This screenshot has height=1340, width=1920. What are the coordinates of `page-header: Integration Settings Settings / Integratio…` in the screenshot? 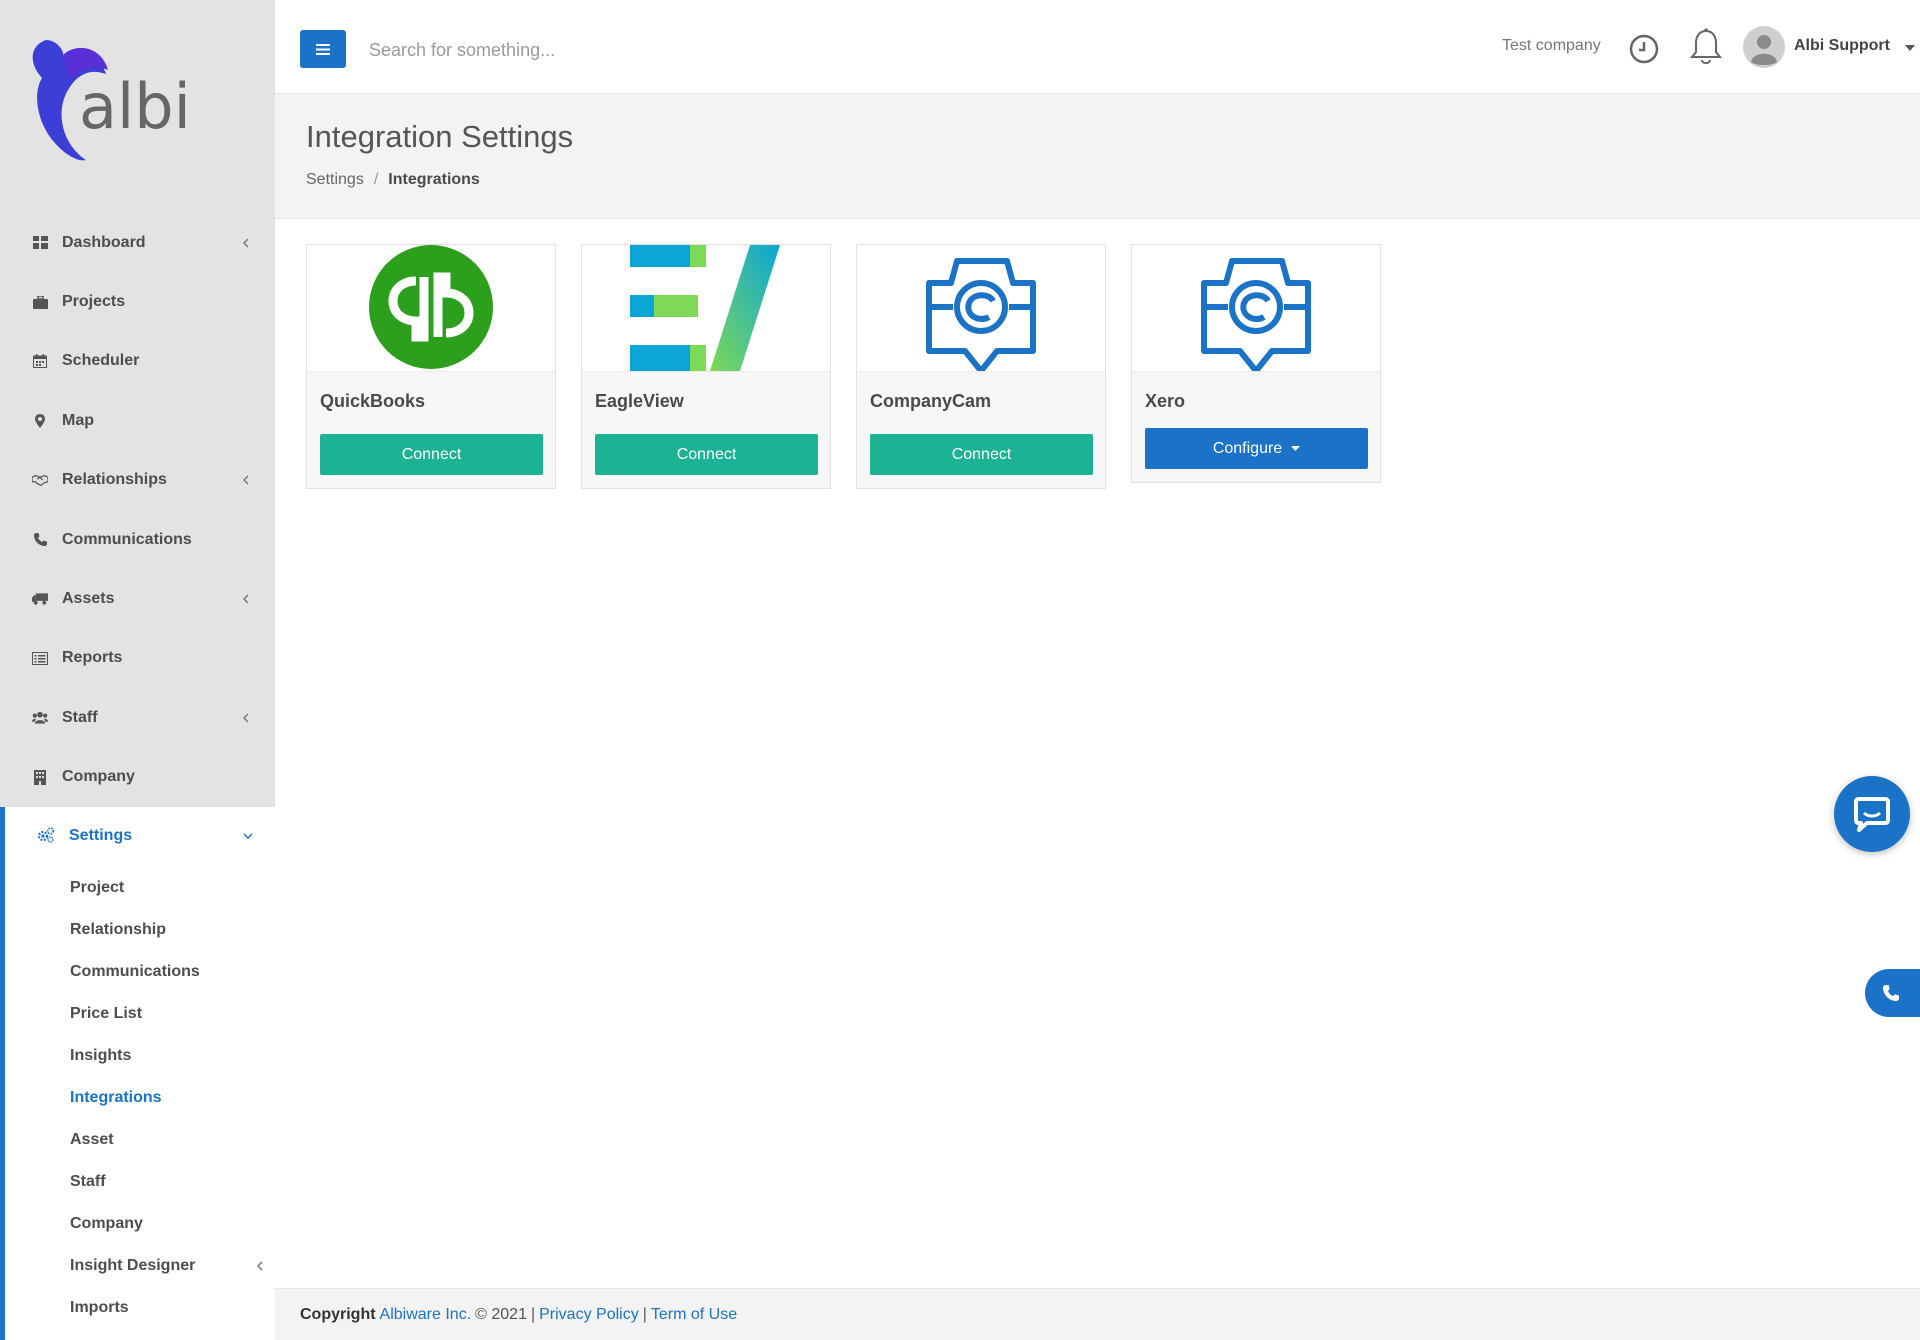 It's located at (1097, 156).